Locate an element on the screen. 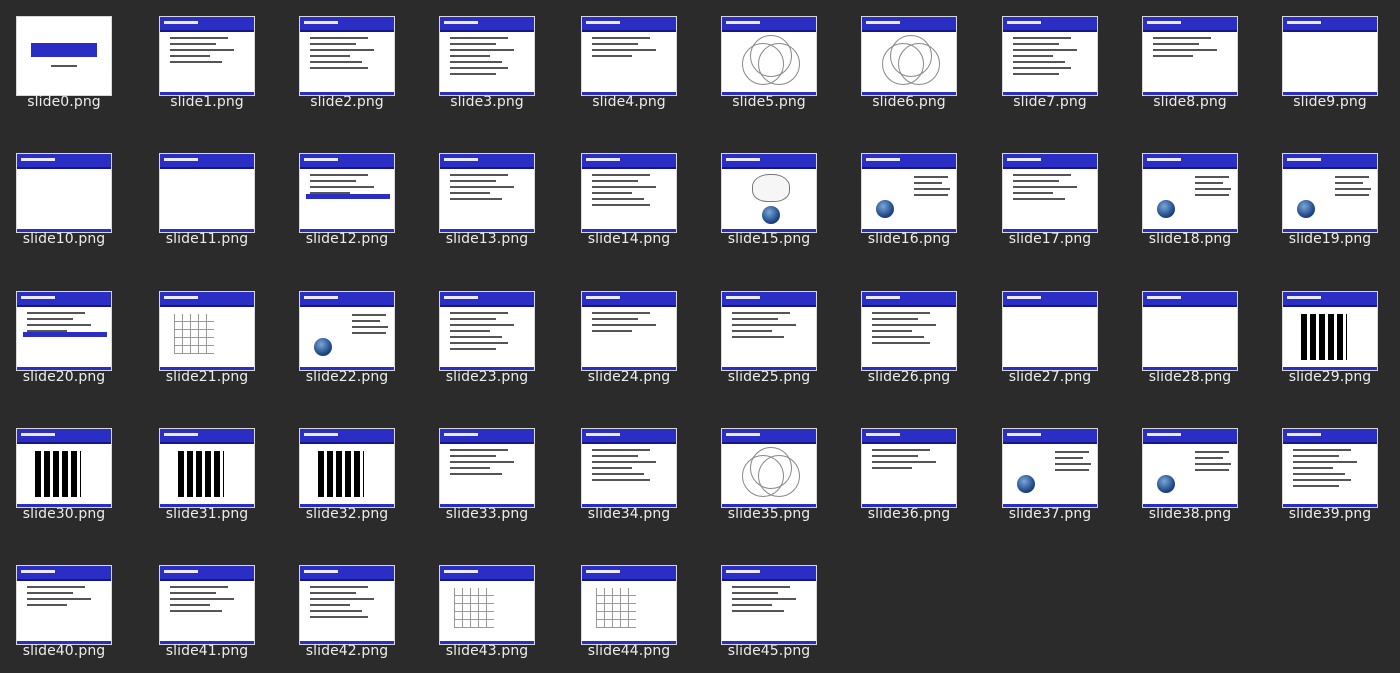 This screenshot has width=1400, height=673. file-item: slide34.png is located at coordinates (632, 473).